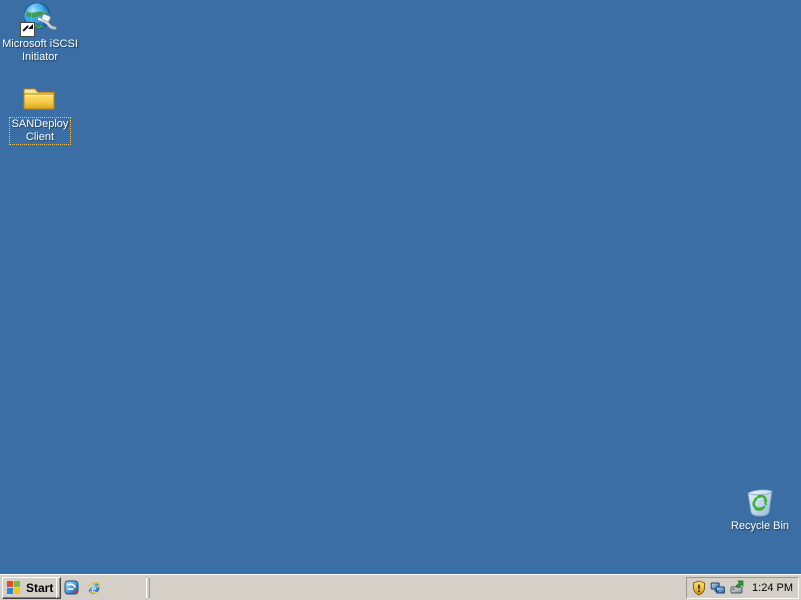  What do you see at coordinates (40, 131) in the screenshot?
I see `desktop-icon-label: SANDeploy Client` at bounding box center [40, 131].